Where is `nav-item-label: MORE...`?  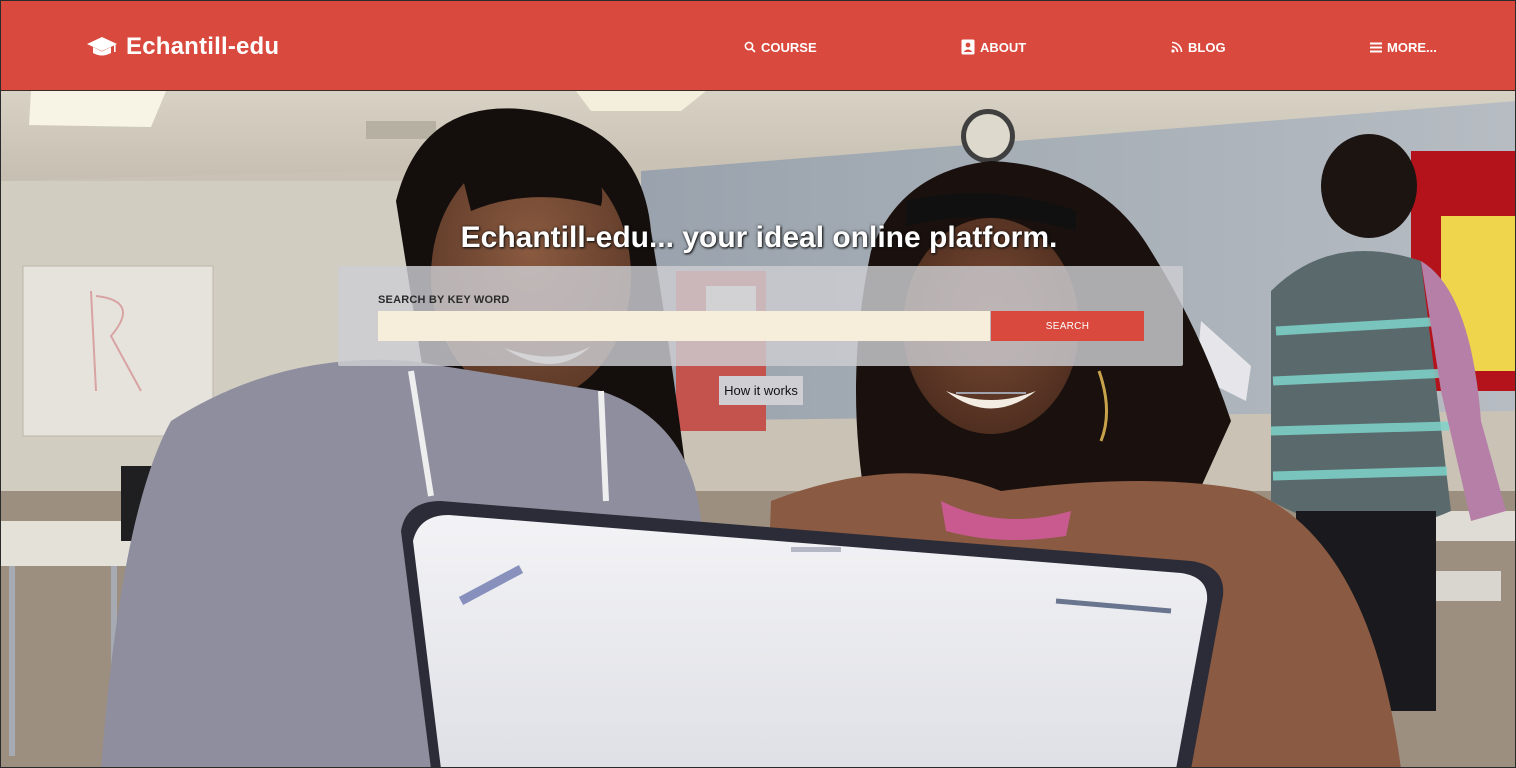
nav-item-label: MORE... is located at coordinates (1412, 47).